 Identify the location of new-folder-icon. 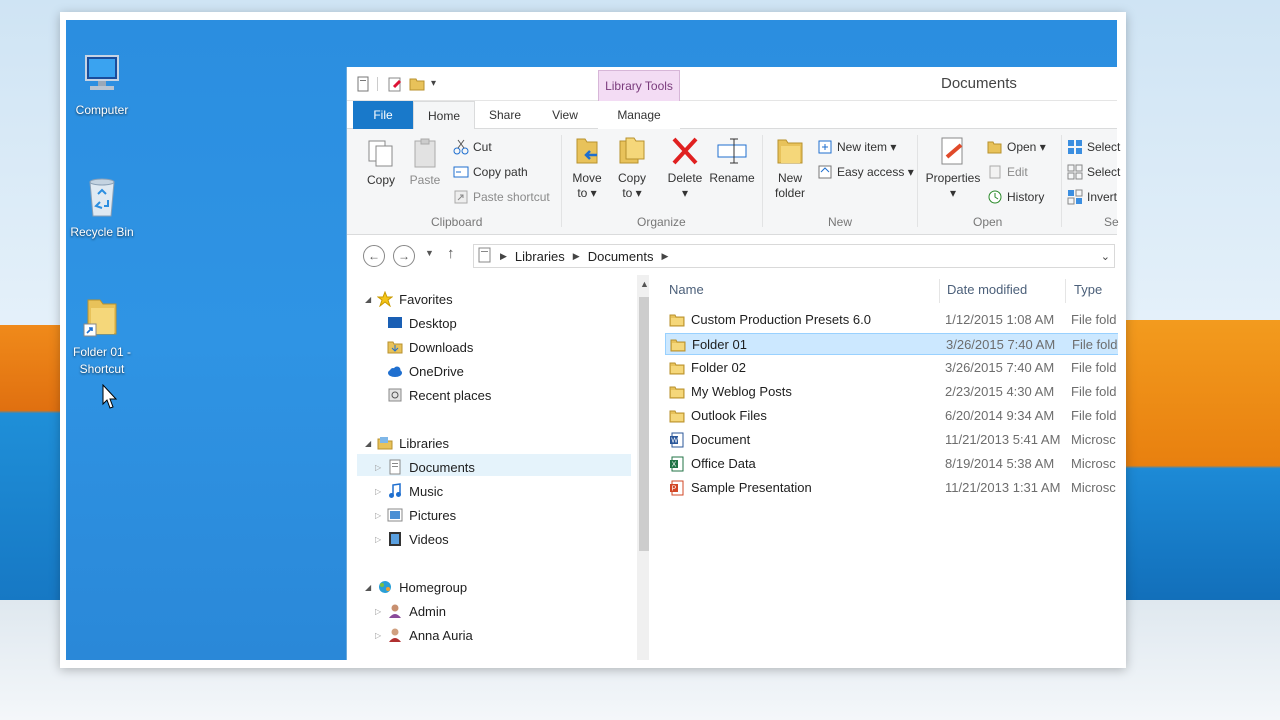
(417, 84).